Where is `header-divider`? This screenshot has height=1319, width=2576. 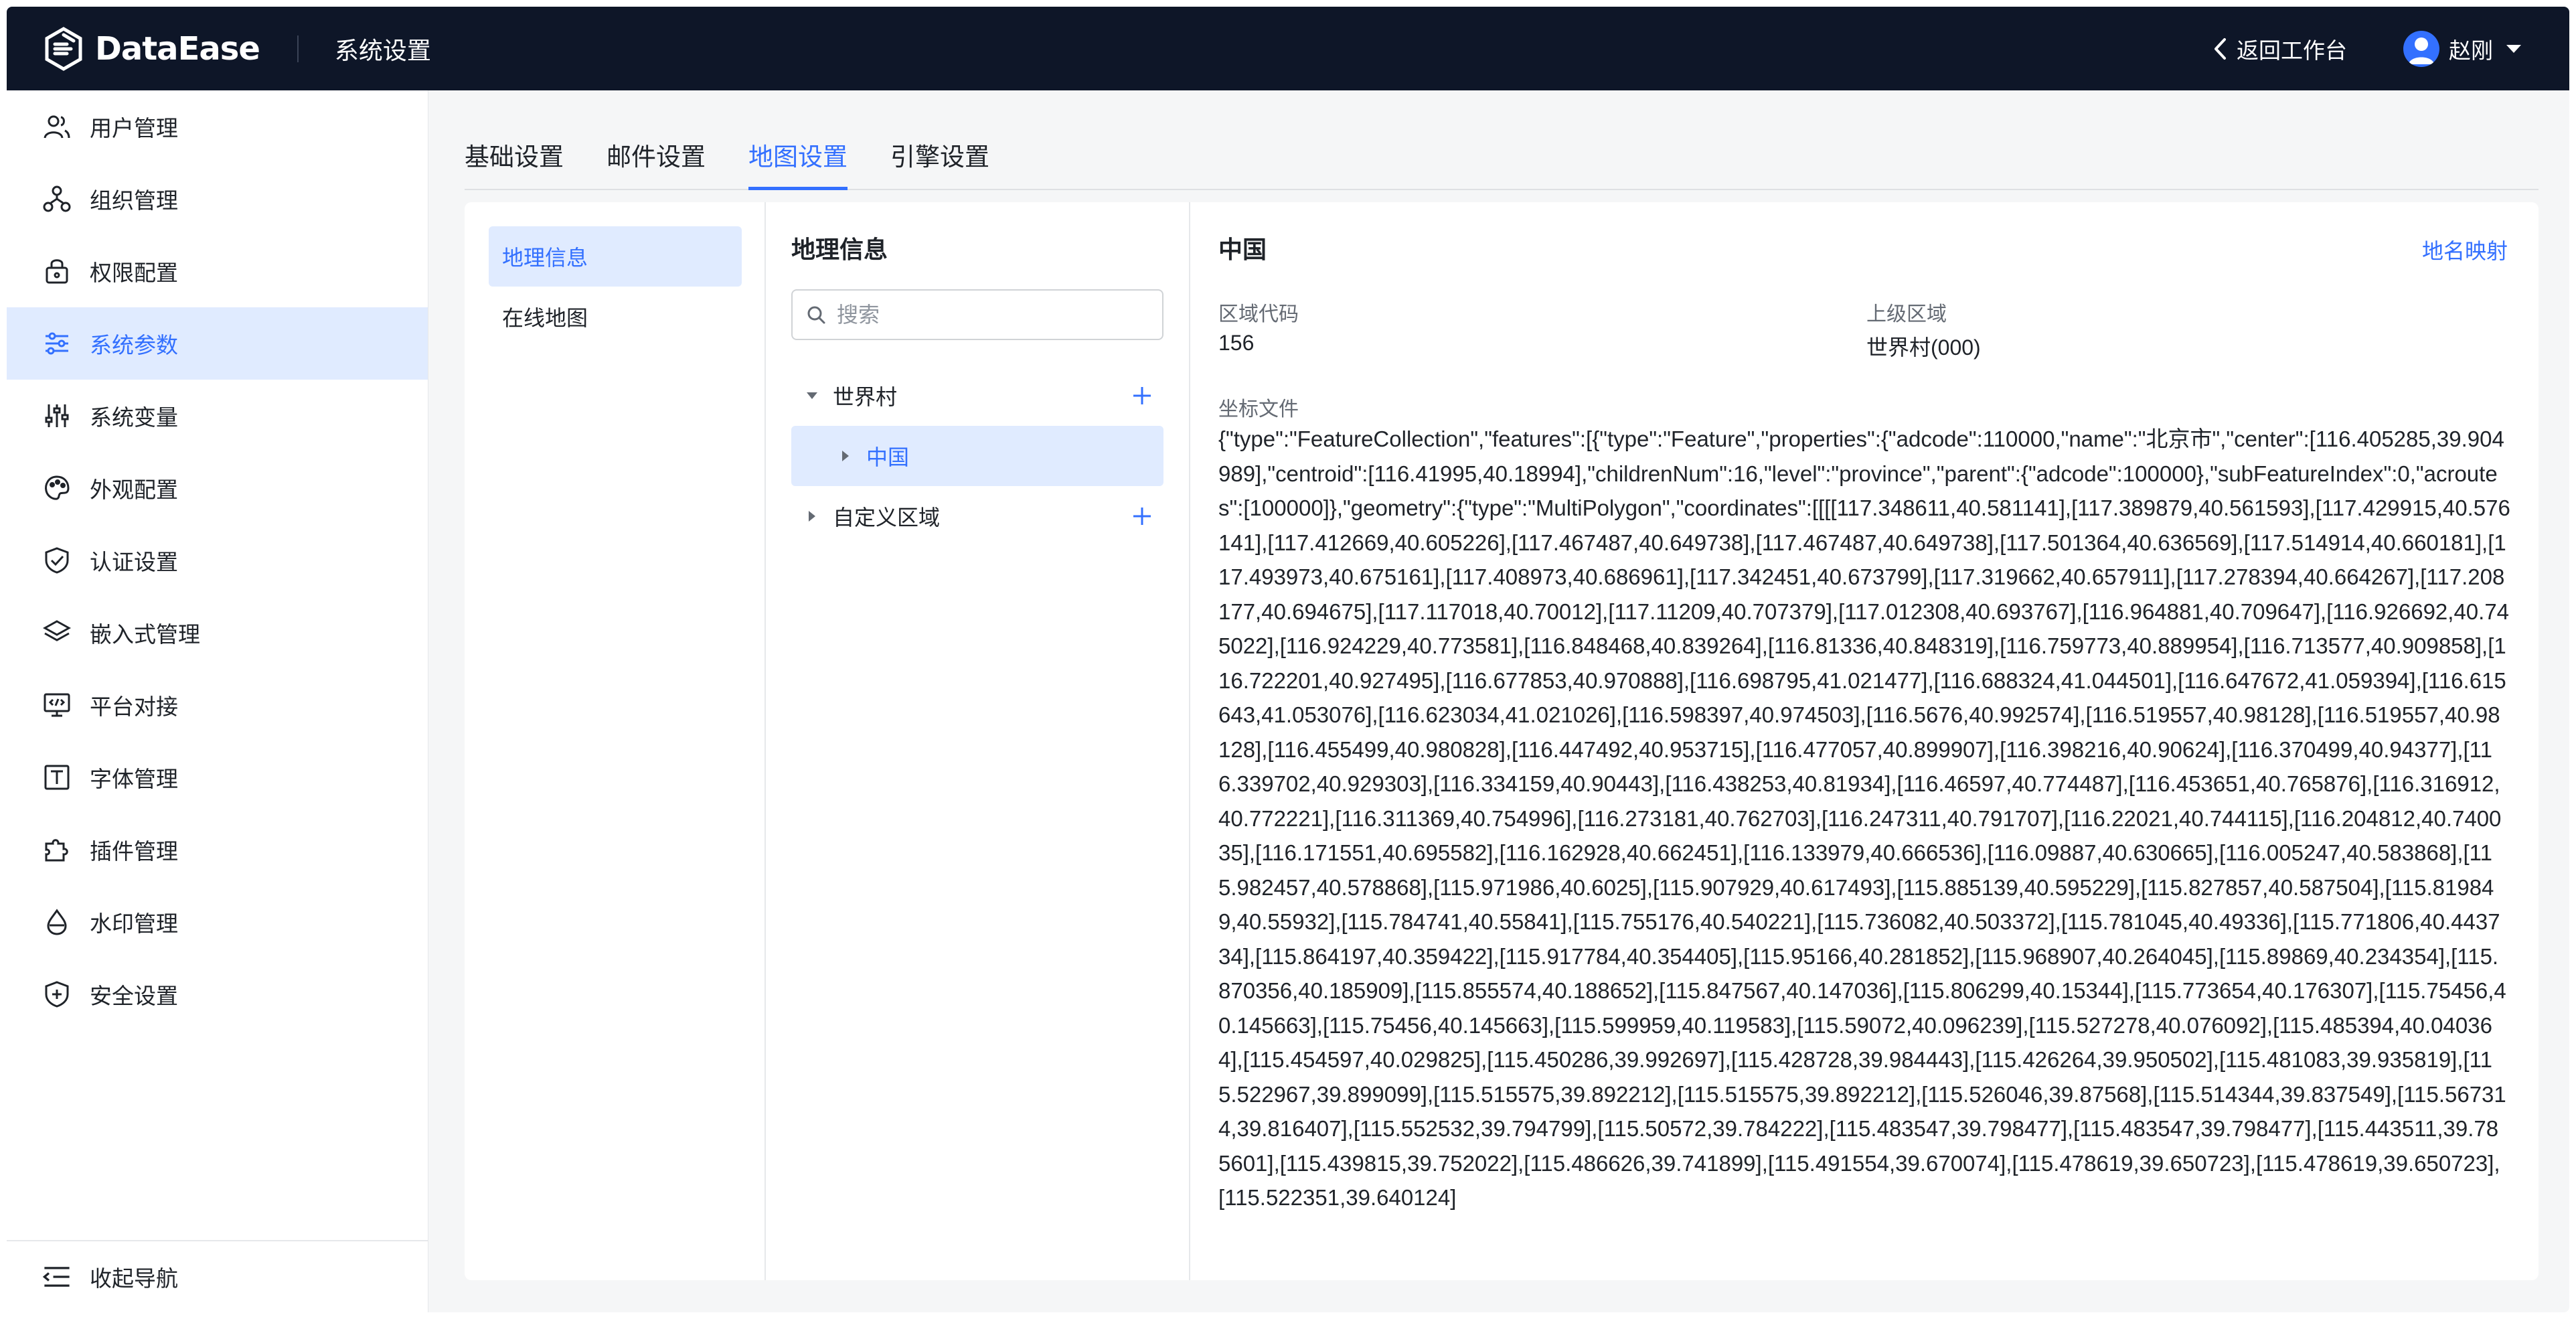
header-divider is located at coordinates (298, 48).